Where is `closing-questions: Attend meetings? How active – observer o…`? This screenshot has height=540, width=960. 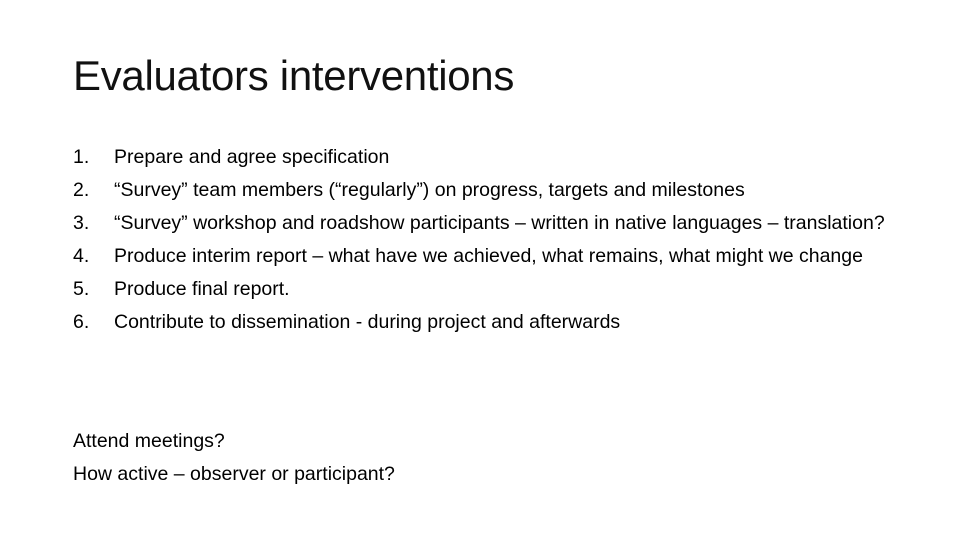
closing-questions: Attend meetings? How active – observer o… is located at coordinates (234, 458).